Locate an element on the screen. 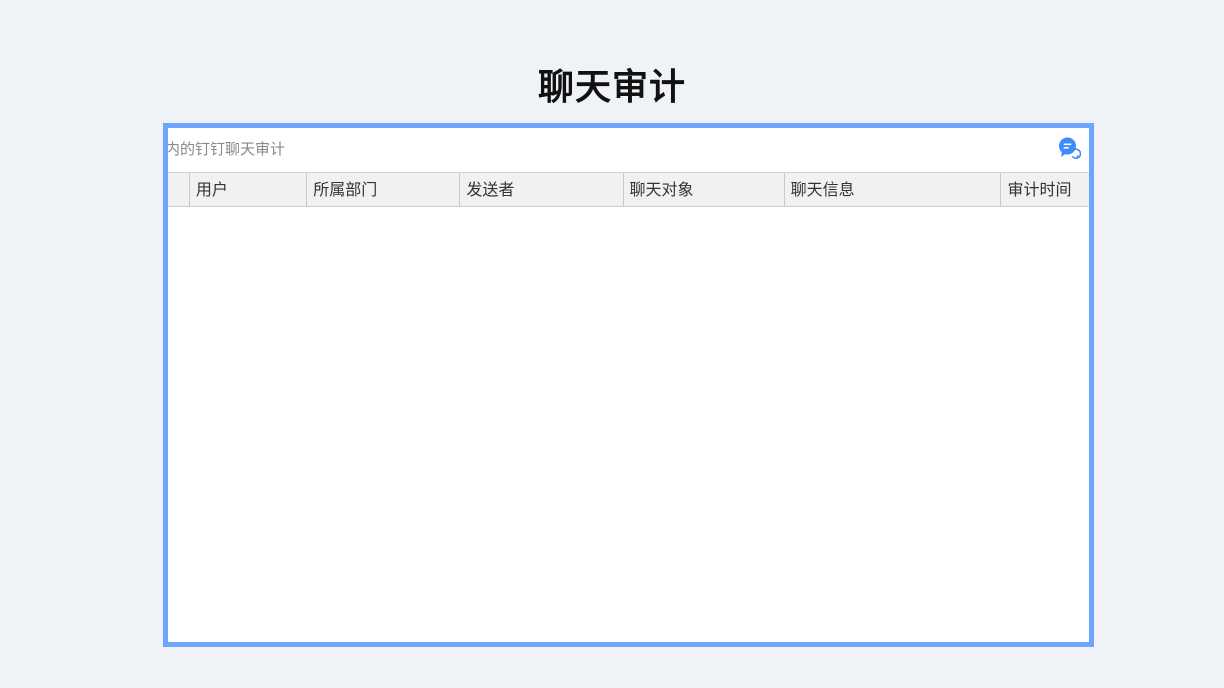 The width and height of the screenshot is (1224, 688). column-header-chat-target: 聊天对象 is located at coordinates (704, 189).